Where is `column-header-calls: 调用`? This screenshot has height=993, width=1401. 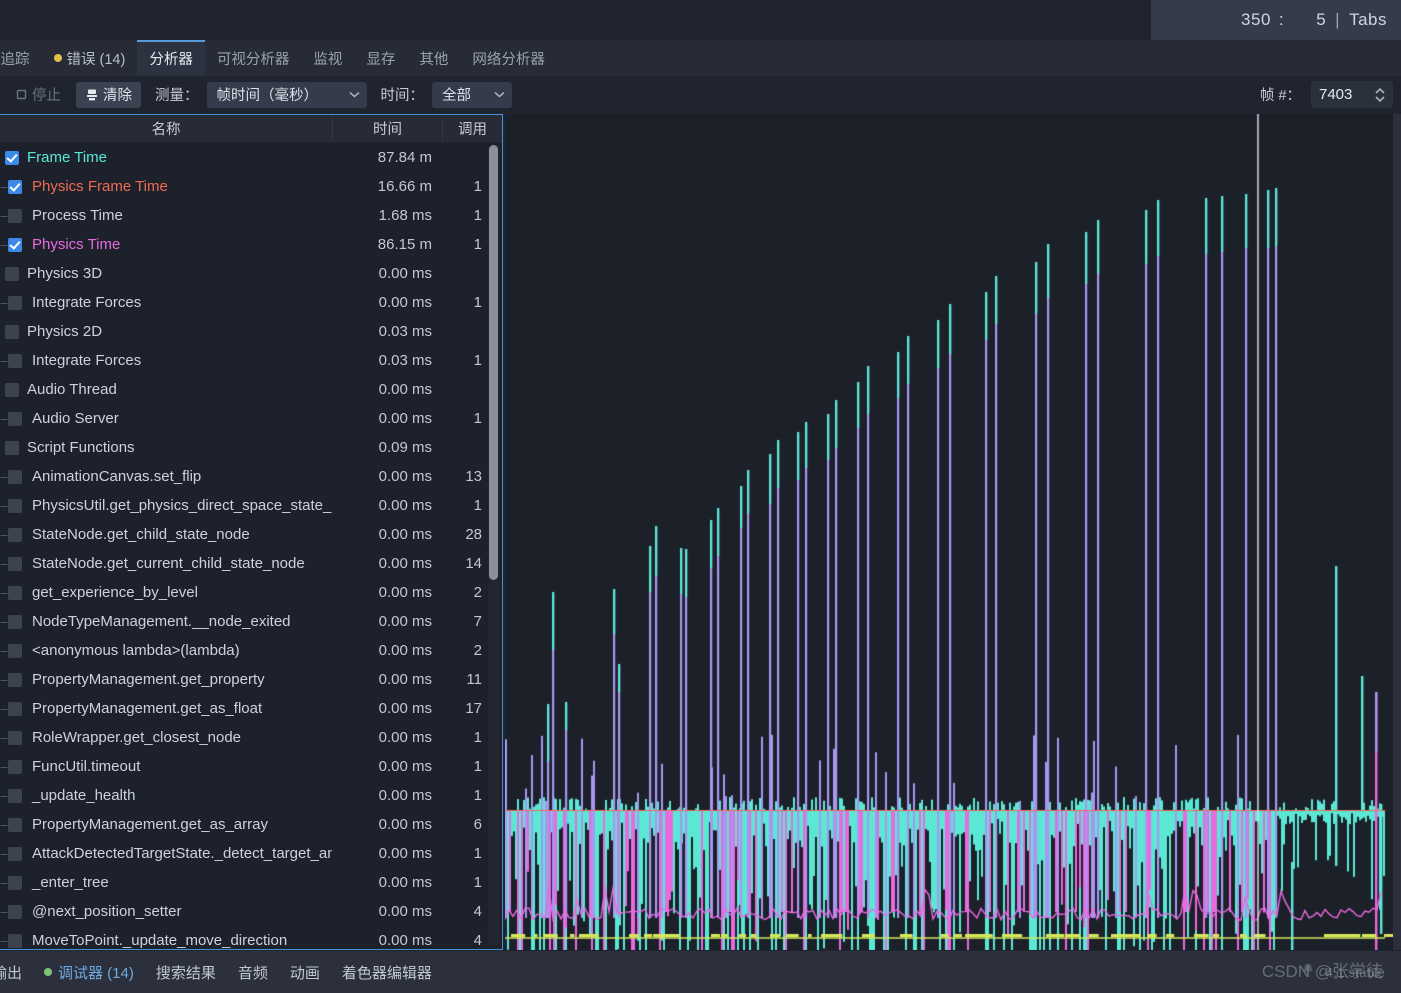 column-header-calls: 调用 is located at coordinates (472, 128).